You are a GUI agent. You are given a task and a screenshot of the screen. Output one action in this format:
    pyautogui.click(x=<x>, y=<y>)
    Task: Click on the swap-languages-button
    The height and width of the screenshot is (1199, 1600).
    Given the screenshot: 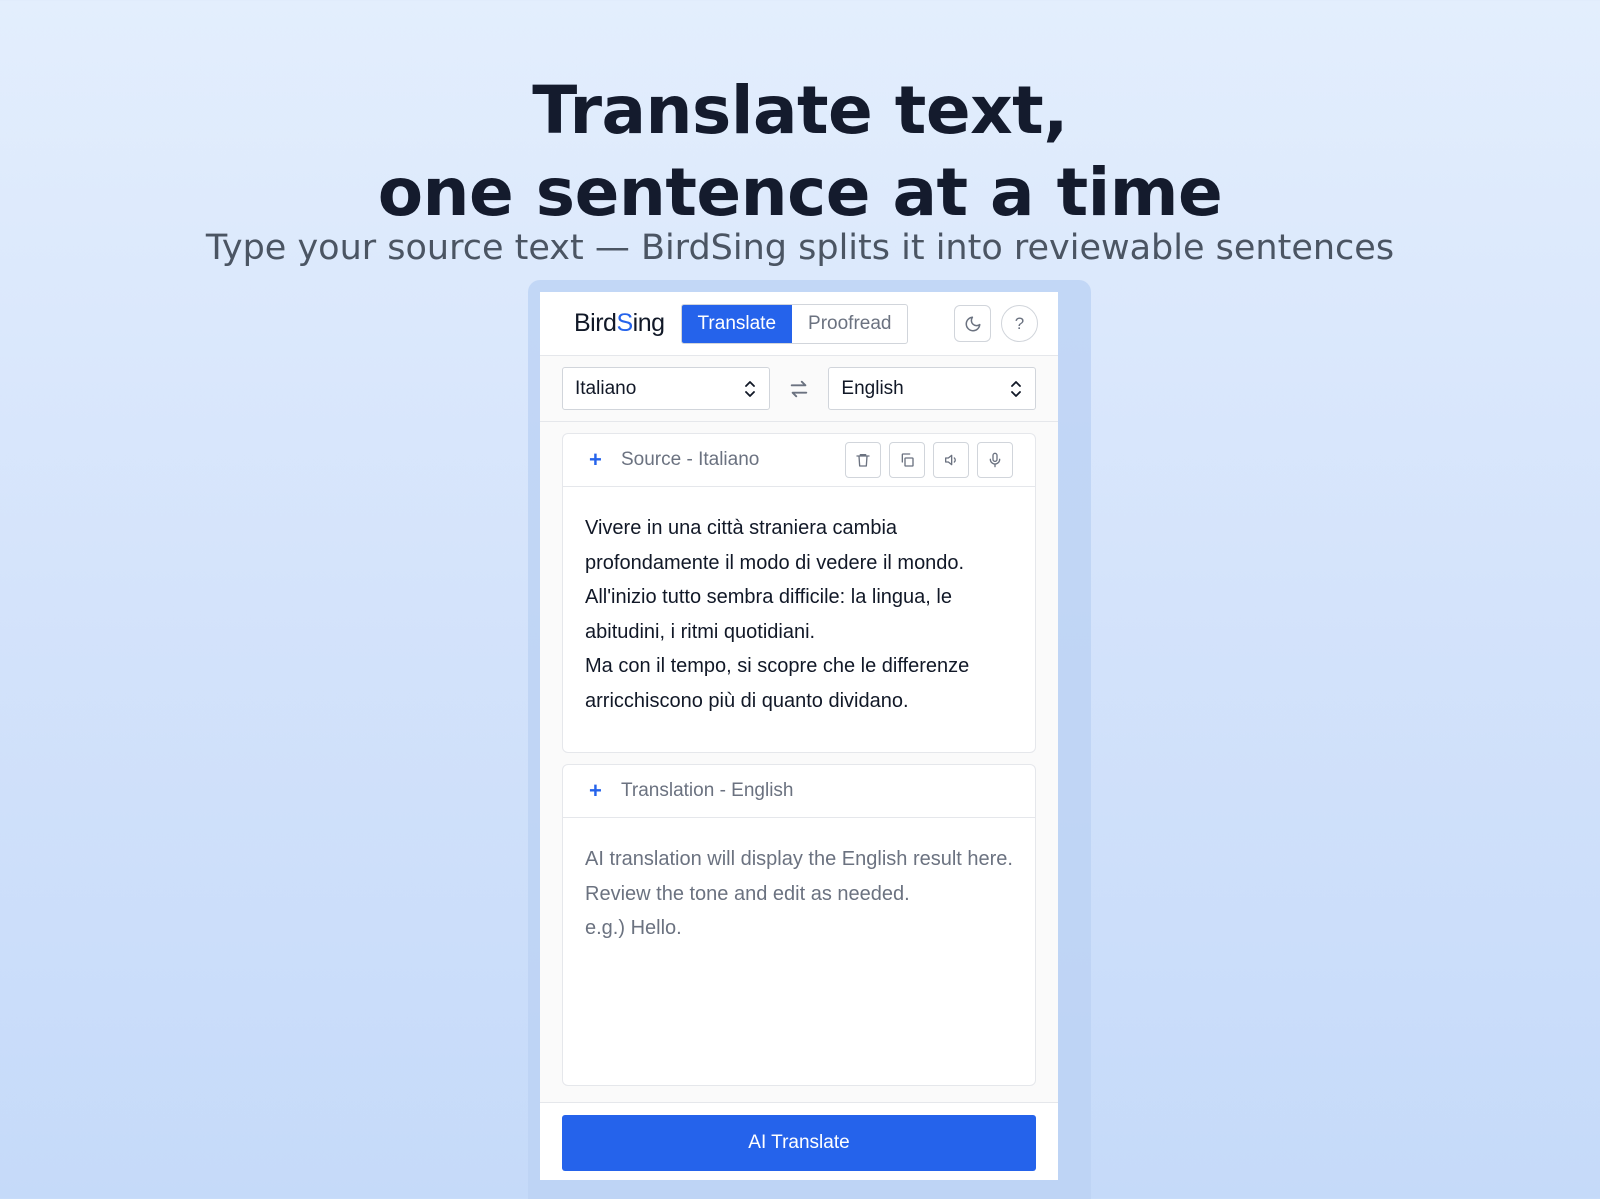 What is the action you would take?
    pyautogui.click(x=799, y=389)
    